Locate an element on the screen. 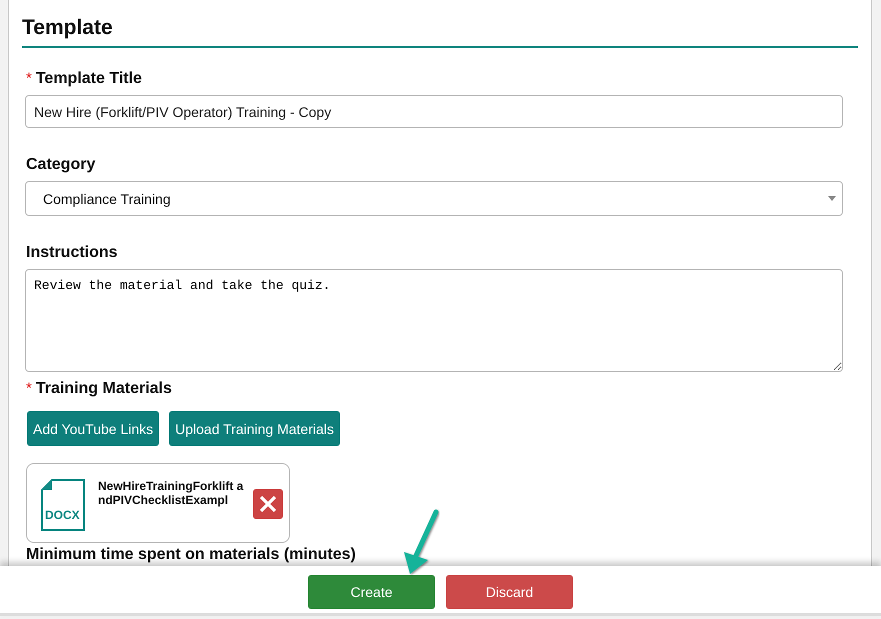 Image resolution: width=881 pixels, height=619 pixels. discard-button: Discard is located at coordinates (509, 592).